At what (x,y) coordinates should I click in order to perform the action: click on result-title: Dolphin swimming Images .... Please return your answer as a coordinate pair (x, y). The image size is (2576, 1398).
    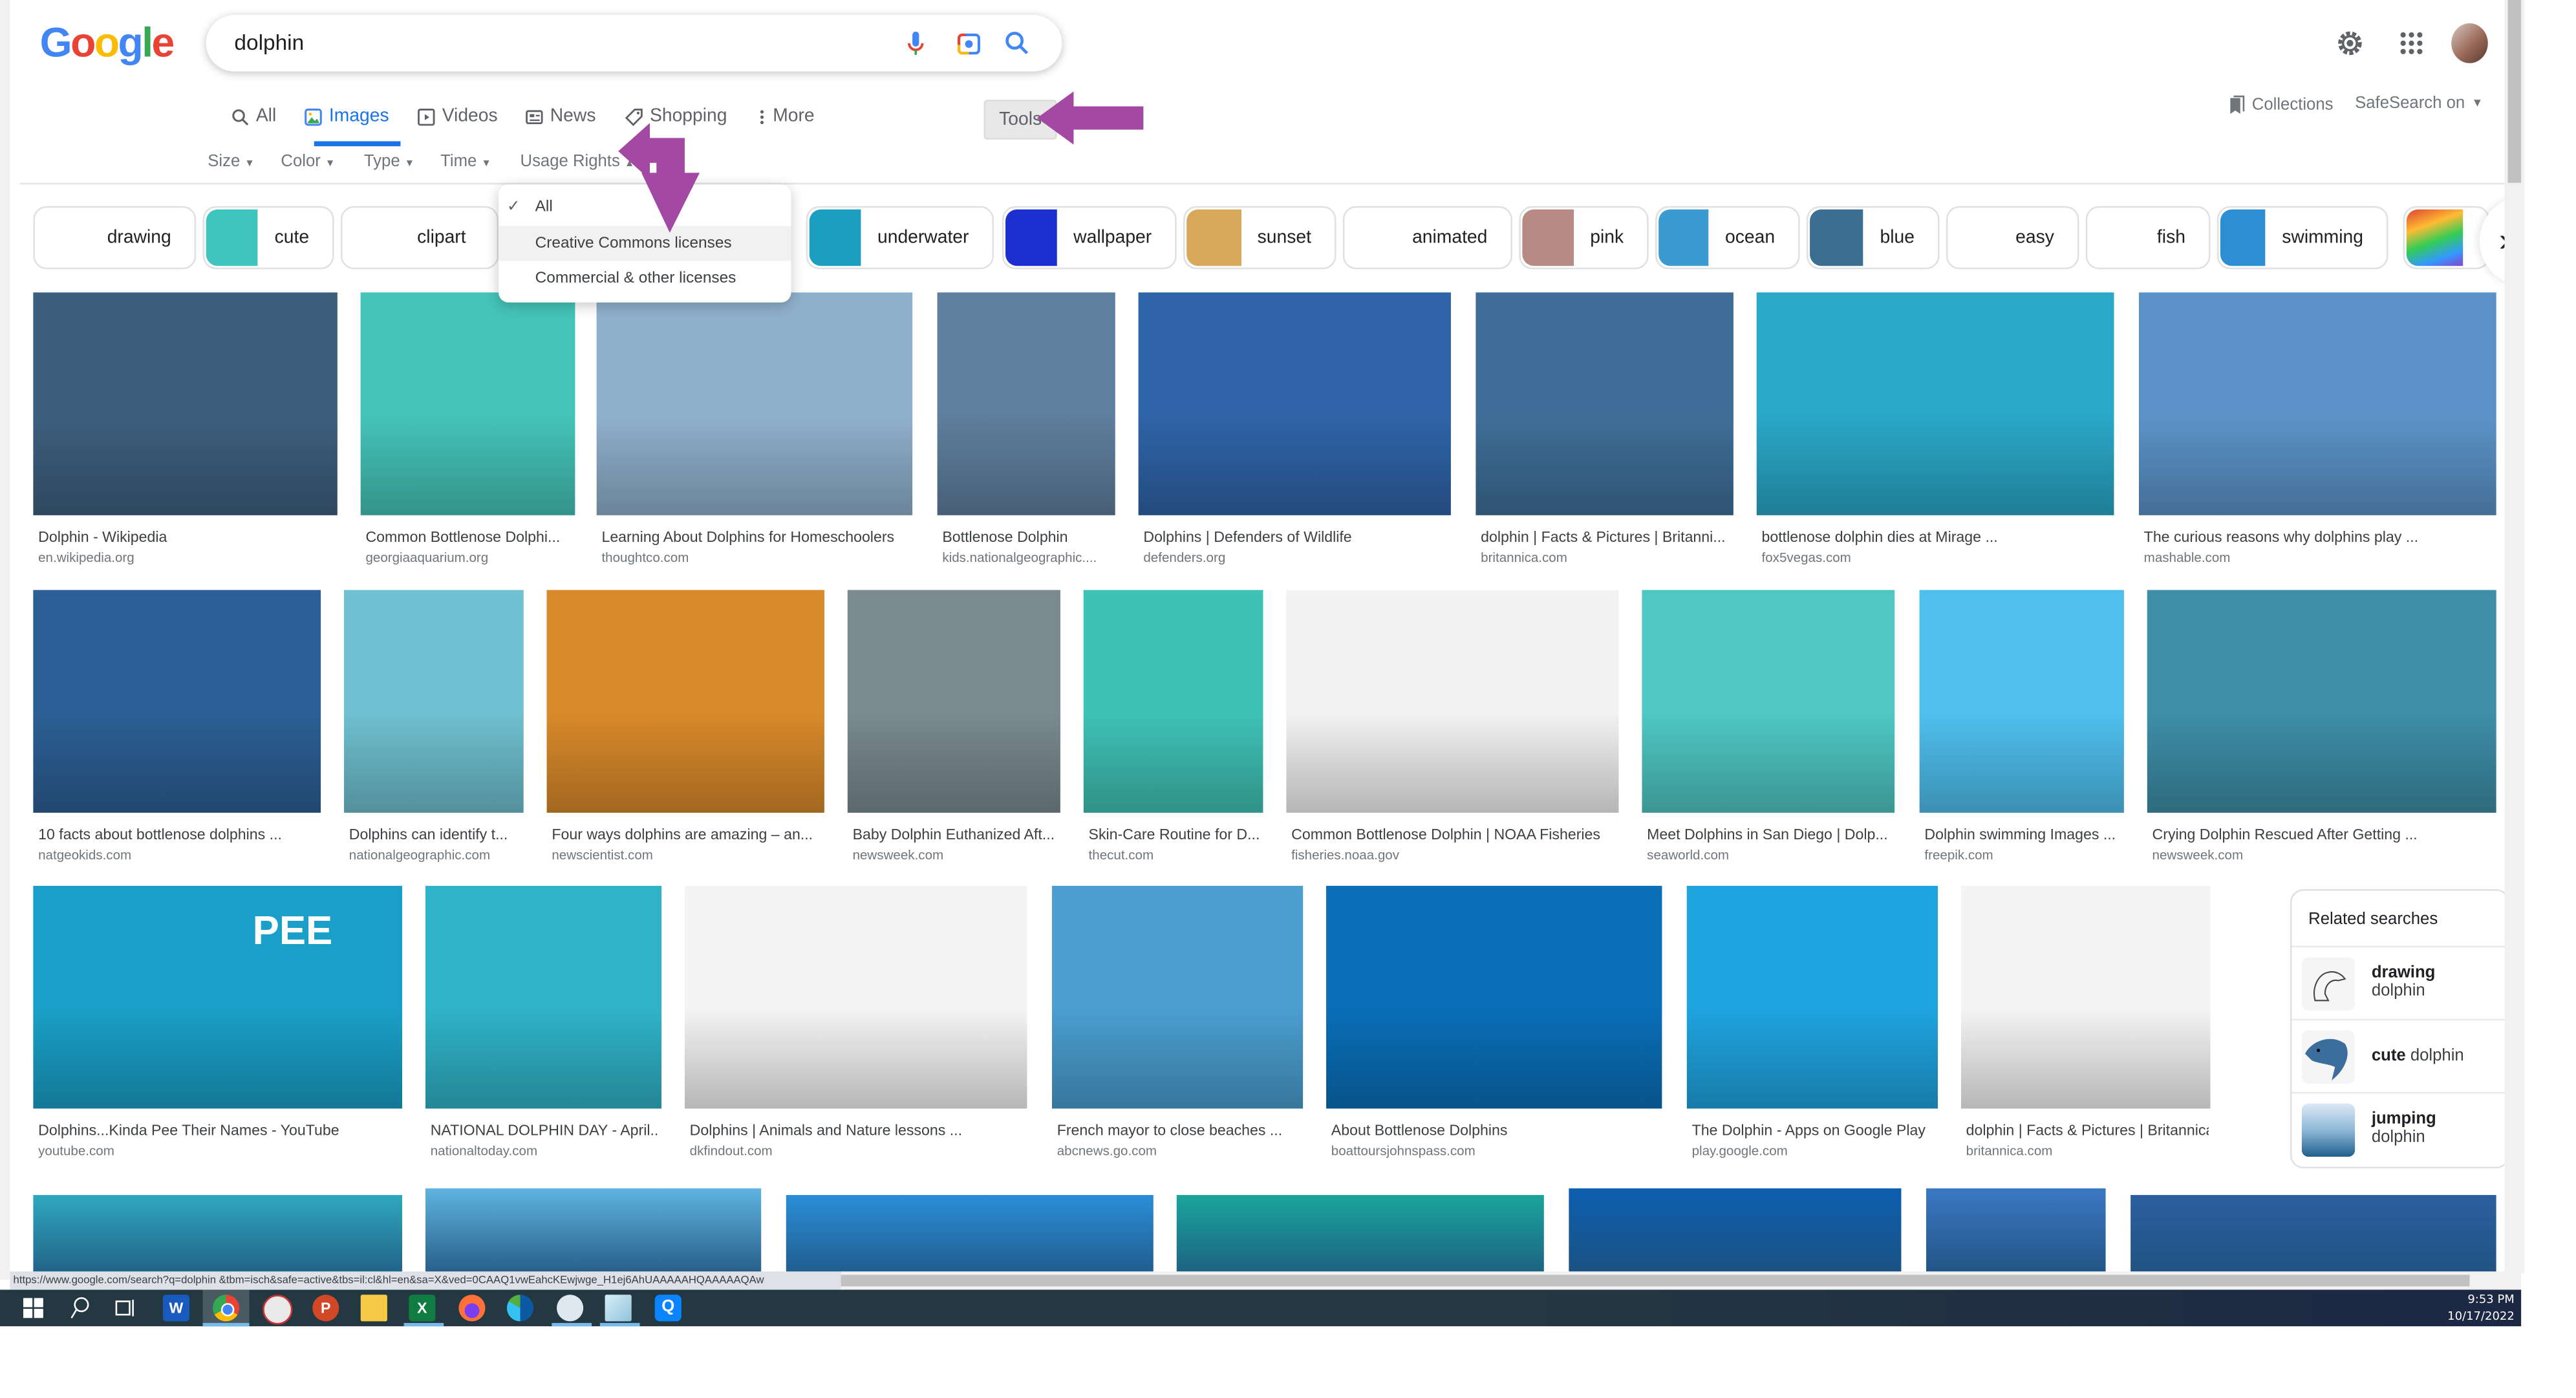
    Looking at the image, I should click on (2023, 834).